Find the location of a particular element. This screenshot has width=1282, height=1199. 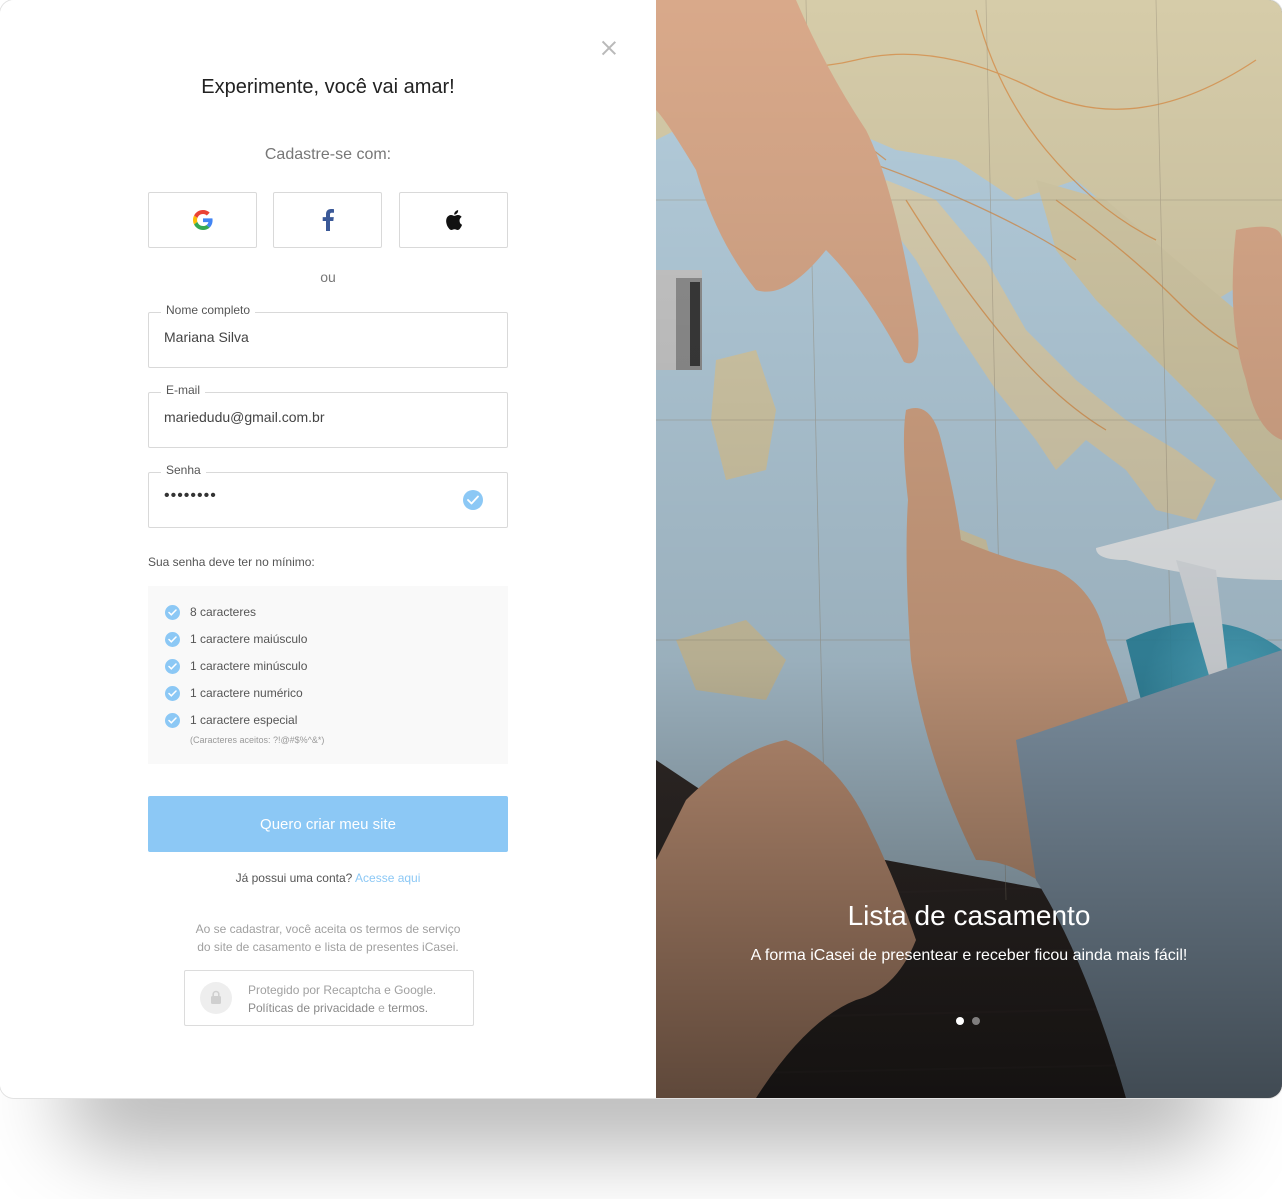

google-icon is located at coordinates (202, 220).